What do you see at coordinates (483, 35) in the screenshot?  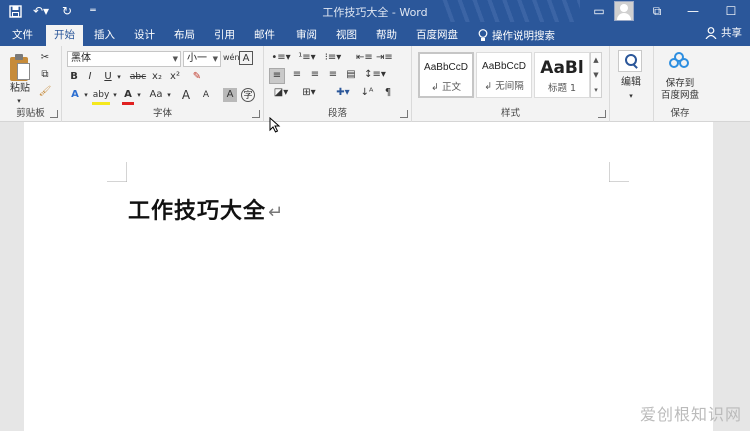 I see `lightbulb-icon` at bounding box center [483, 35].